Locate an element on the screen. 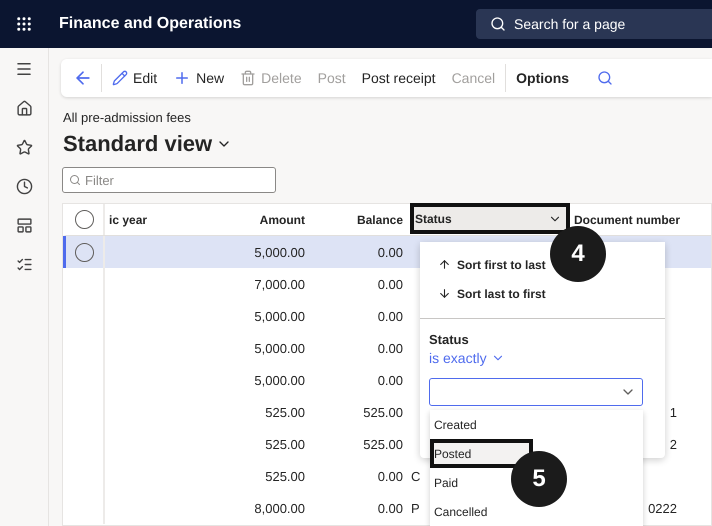 The image size is (712, 526). breadcrumb: All pre-admission fees is located at coordinates (127, 117).